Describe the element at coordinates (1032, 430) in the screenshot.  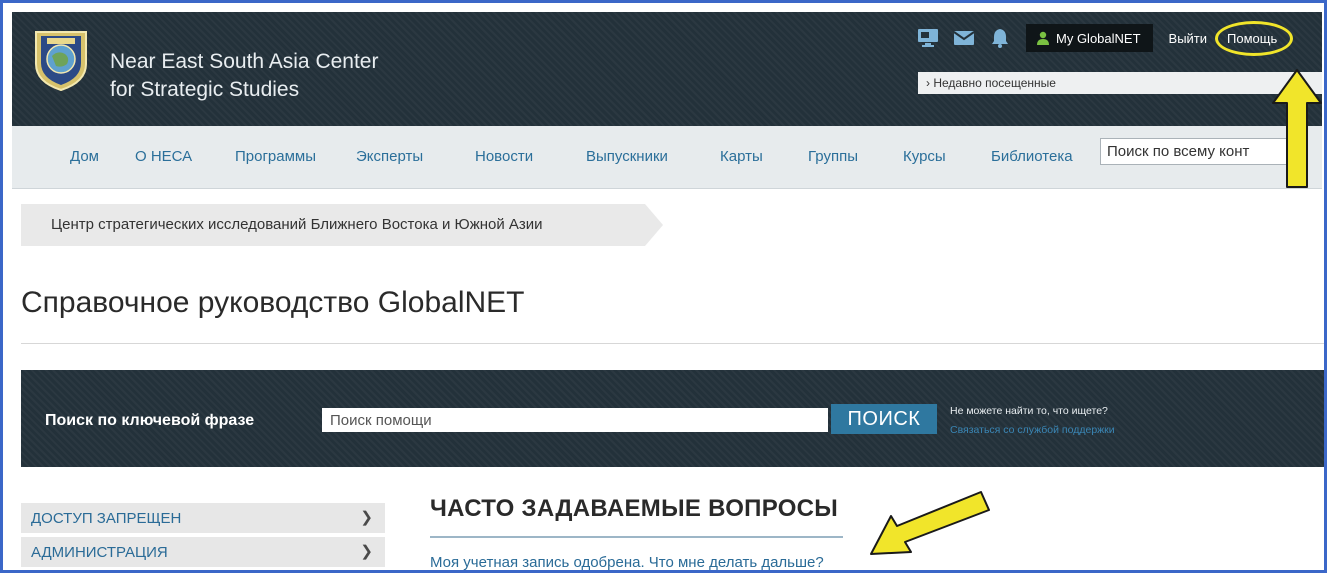
I see `contact-support-link: Связаться со службой поддержки` at that location.